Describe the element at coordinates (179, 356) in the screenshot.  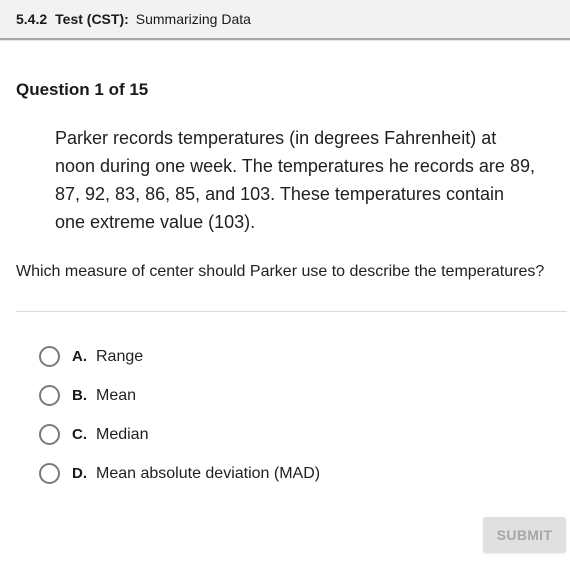
I see `option-a: A. Range` at that location.